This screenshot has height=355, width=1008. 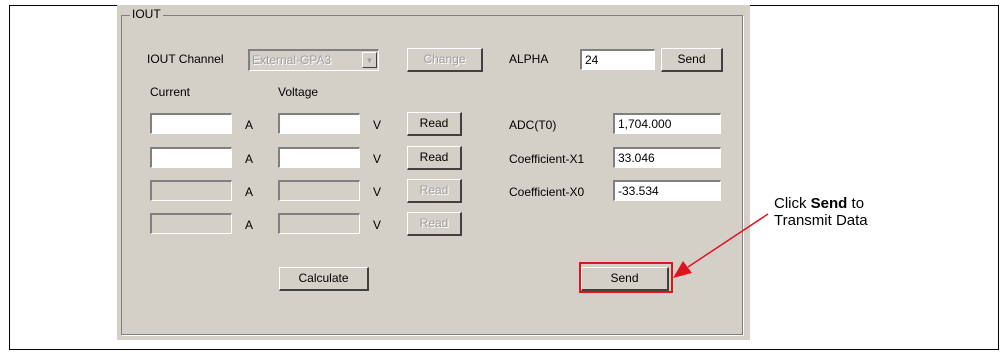 I want to click on callout-bold: Send, so click(x=829, y=203).